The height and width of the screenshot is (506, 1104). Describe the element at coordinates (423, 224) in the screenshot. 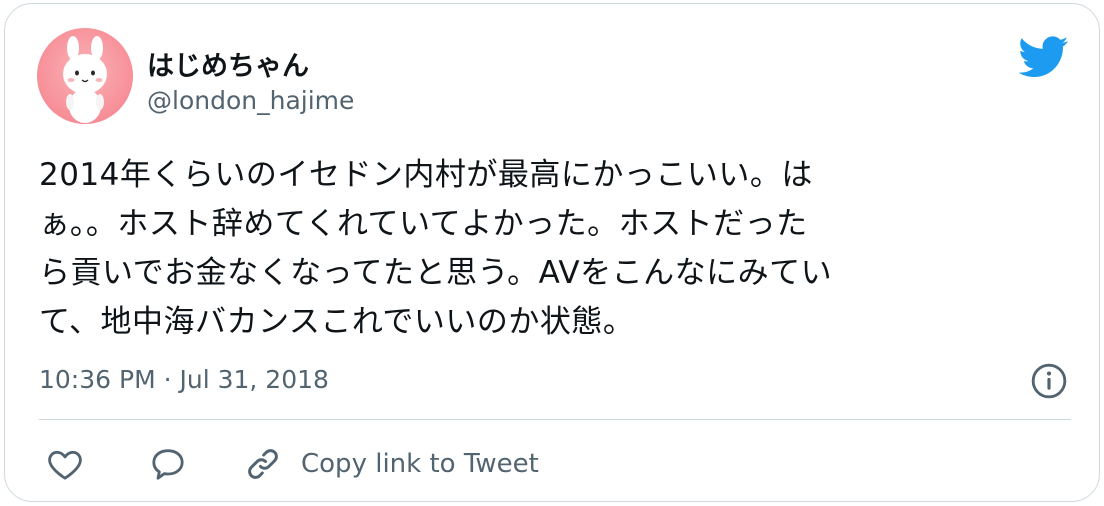

I see `tweet-text-line: ぁ。。ホスト辞めてくれていてよかった。ホストだった` at that location.